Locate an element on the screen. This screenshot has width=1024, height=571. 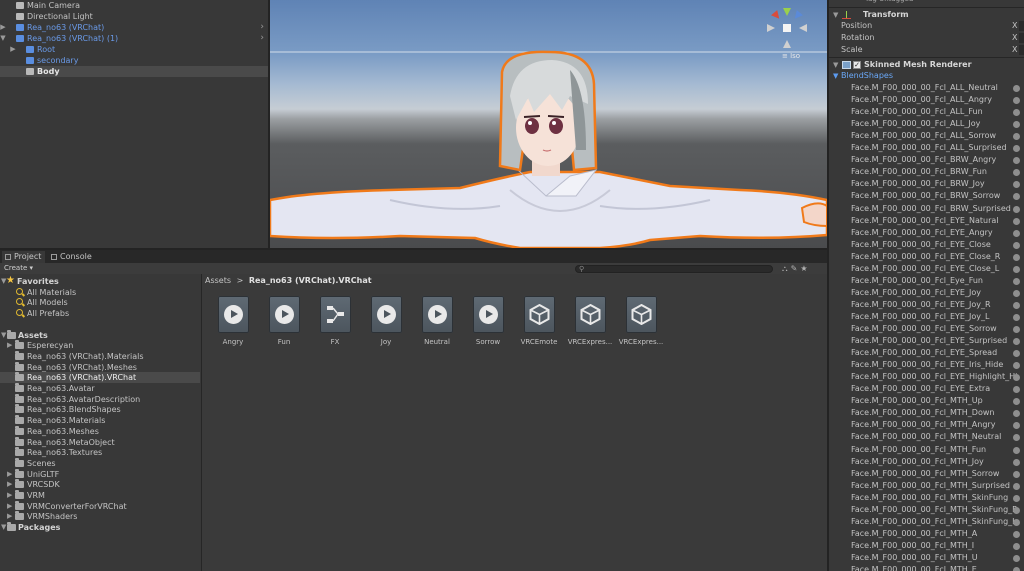
search-input: ⚲ is located at coordinates (674, 269).